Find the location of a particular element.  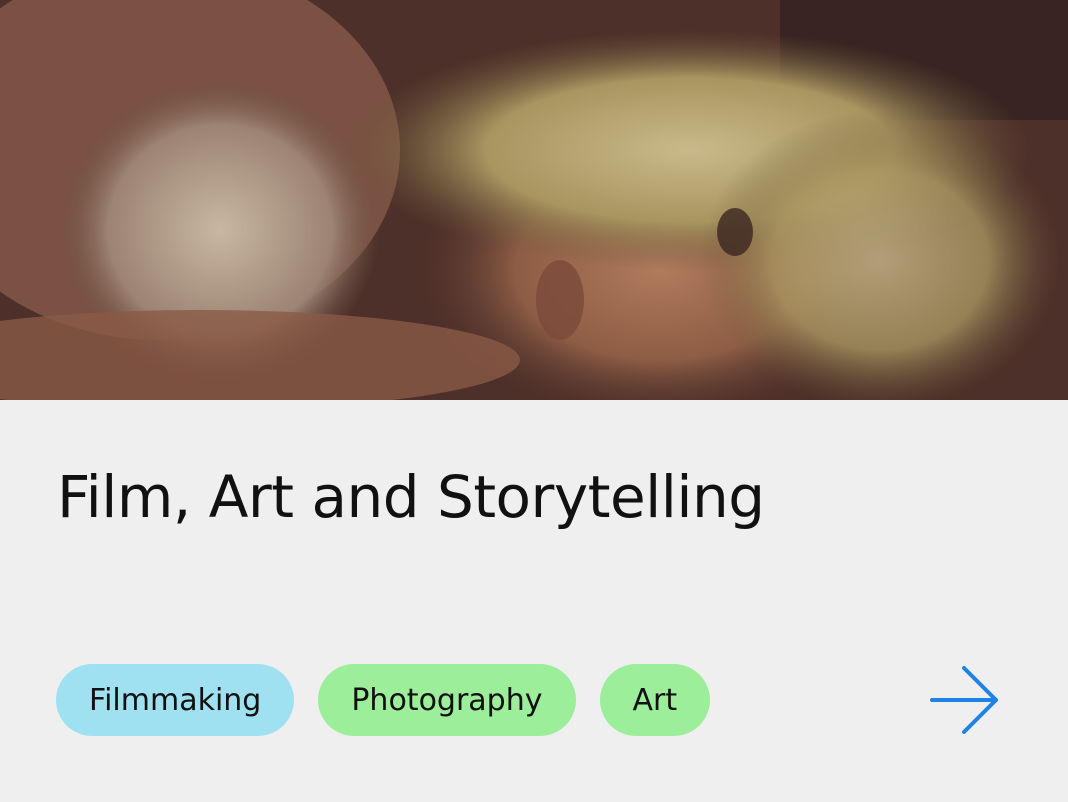

card-title: Film, Art and Storytelling is located at coordinates (411, 497).